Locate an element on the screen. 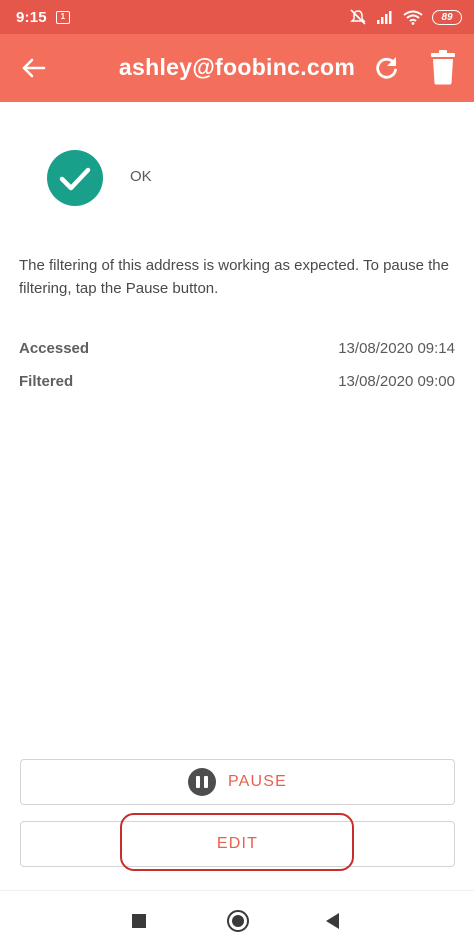 This screenshot has width=474, height=948. pause-icon is located at coordinates (201, 782).